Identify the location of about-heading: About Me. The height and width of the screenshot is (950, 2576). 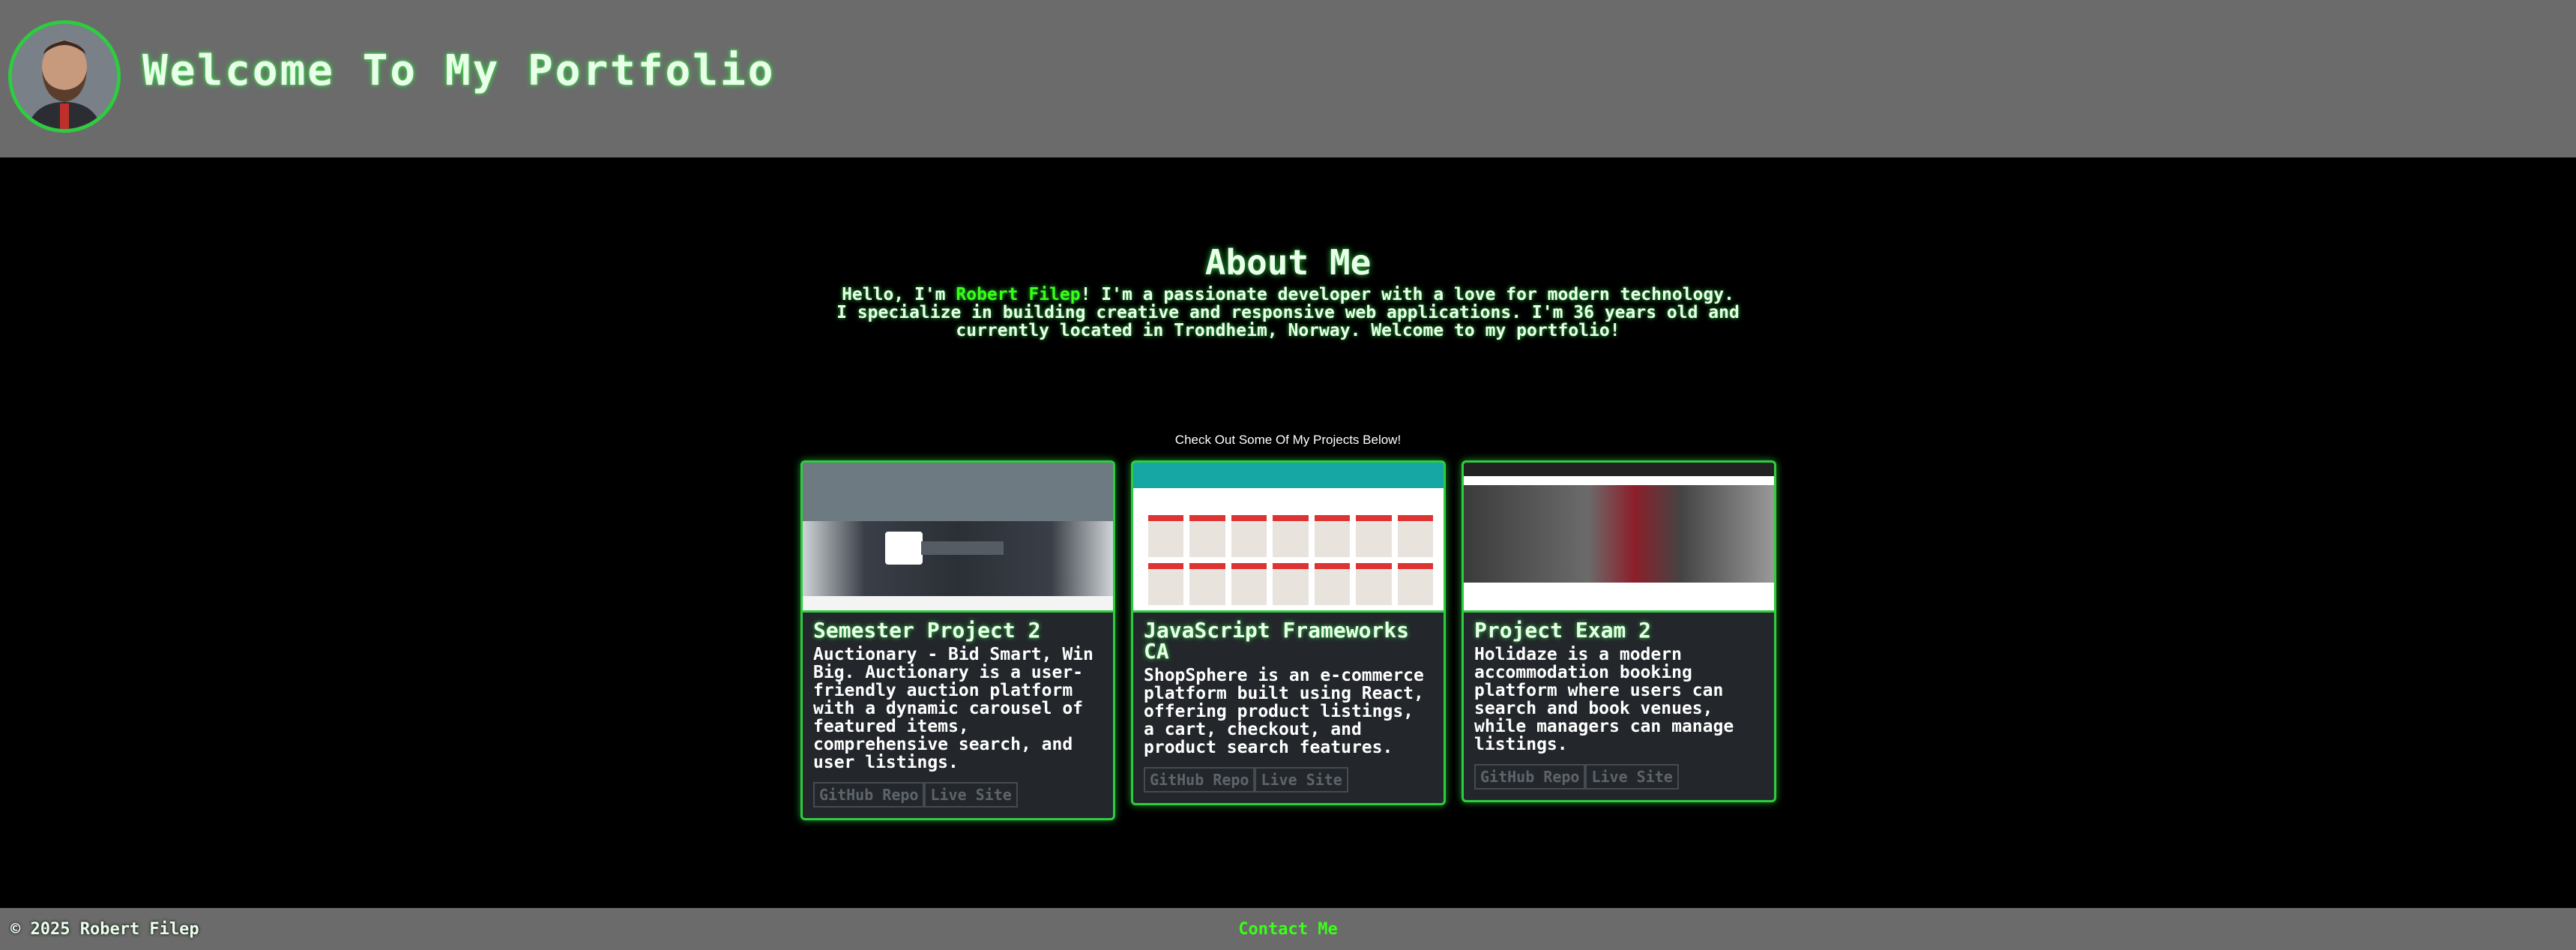
(1288, 262).